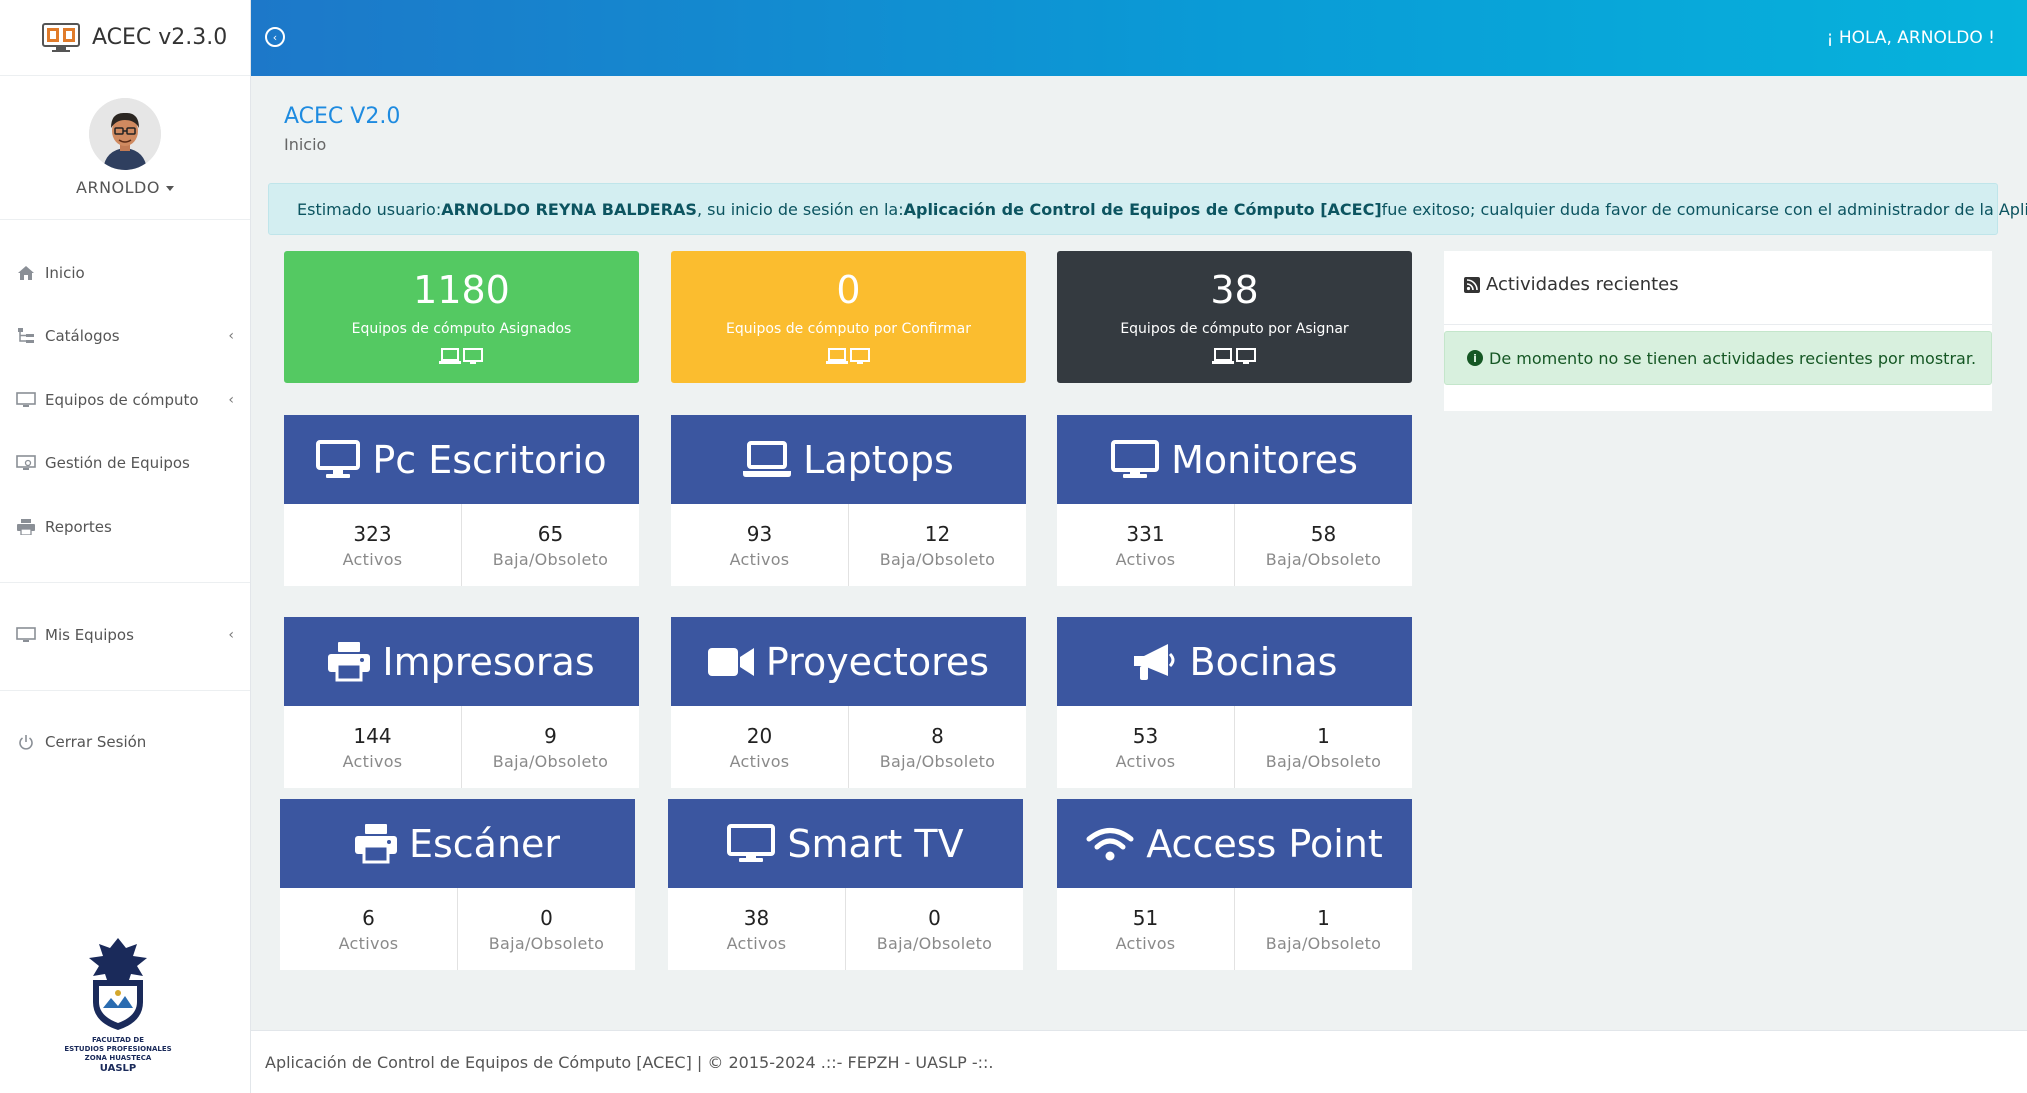 This screenshot has width=2027, height=1093. What do you see at coordinates (1234, 329) in the screenshot?
I see `stat-label: Equipos de cómputo por Asignar` at bounding box center [1234, 329].